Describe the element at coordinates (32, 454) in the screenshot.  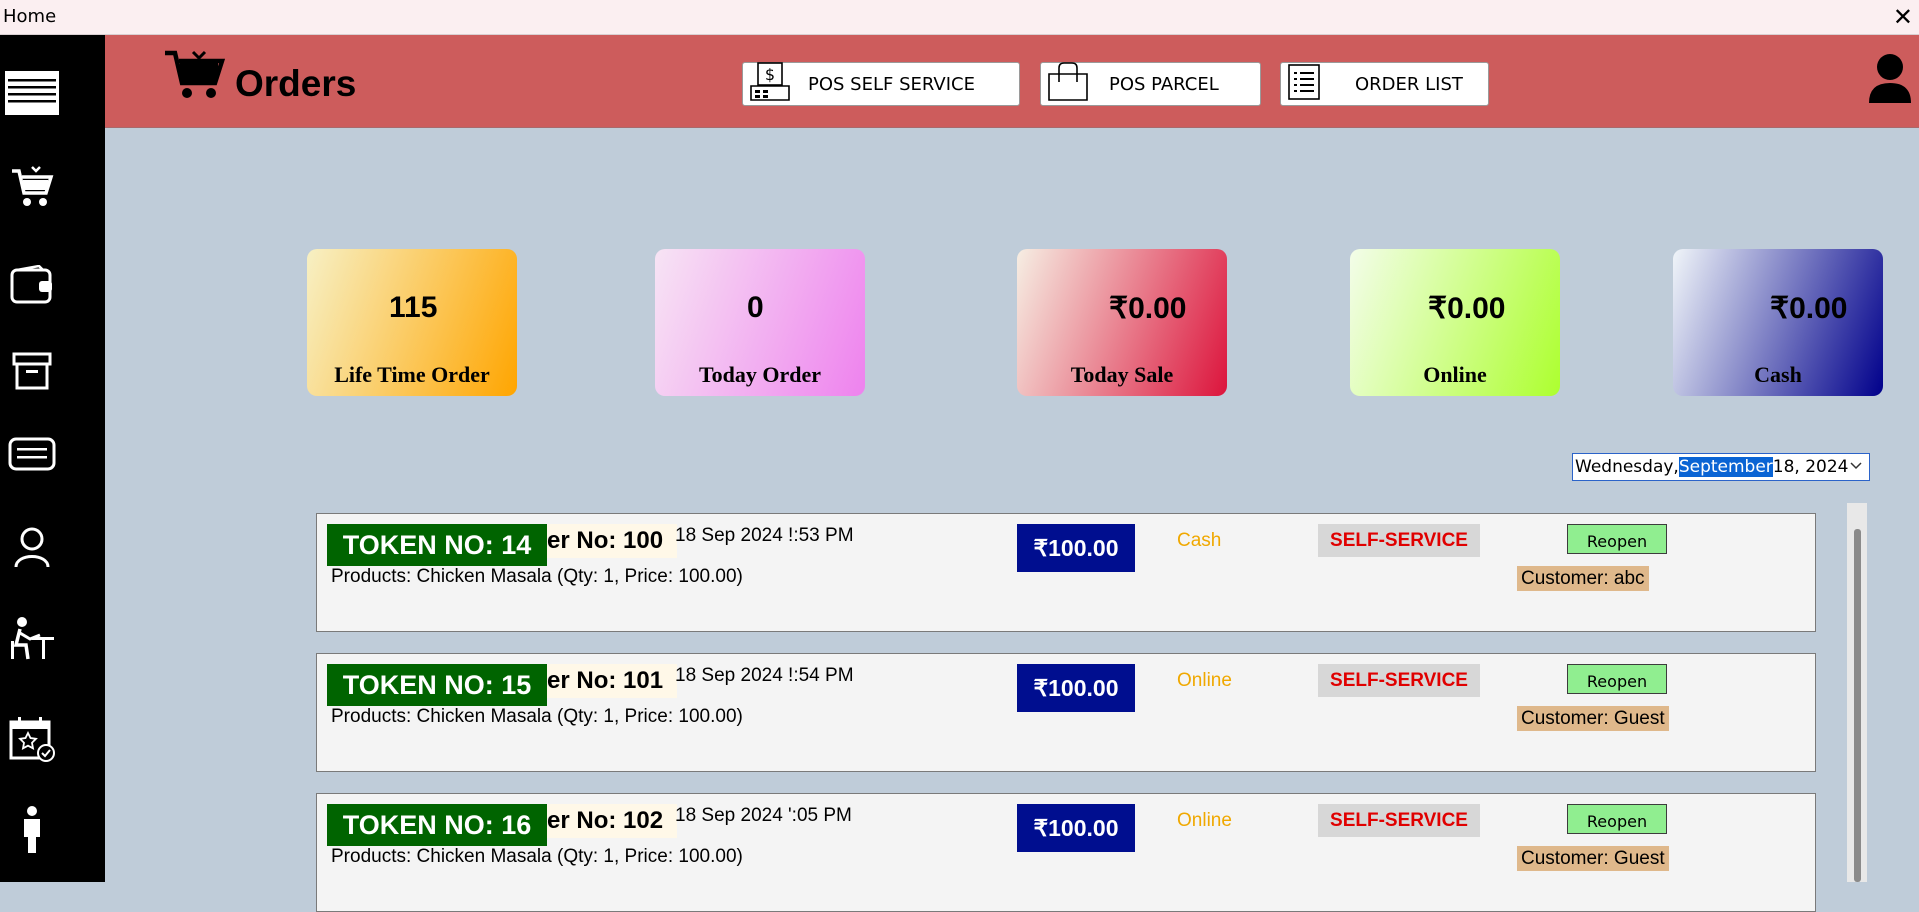
I see `ticket-icon` at that location.